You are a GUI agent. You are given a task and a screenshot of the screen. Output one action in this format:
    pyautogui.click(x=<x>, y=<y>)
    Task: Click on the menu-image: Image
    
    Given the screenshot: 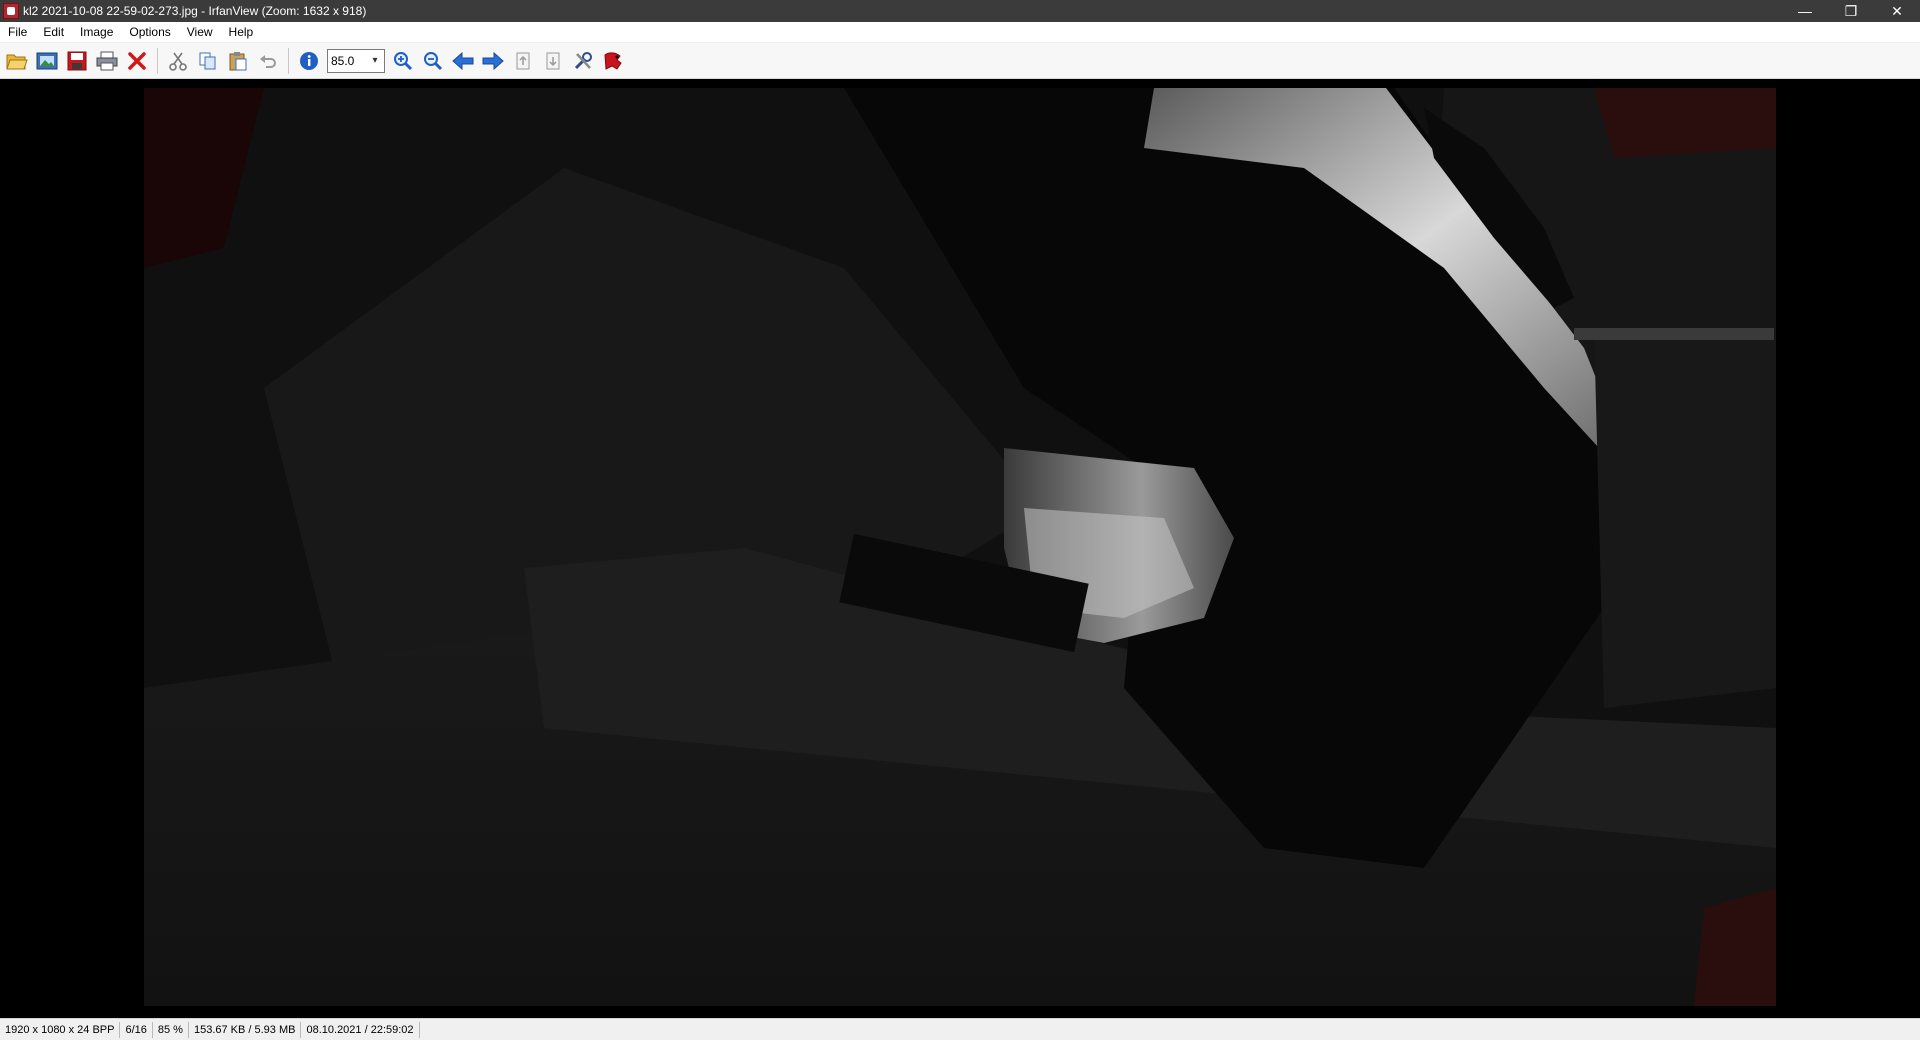 What is the action you would take?
    pyautogui.click(x=96, y=32)
    